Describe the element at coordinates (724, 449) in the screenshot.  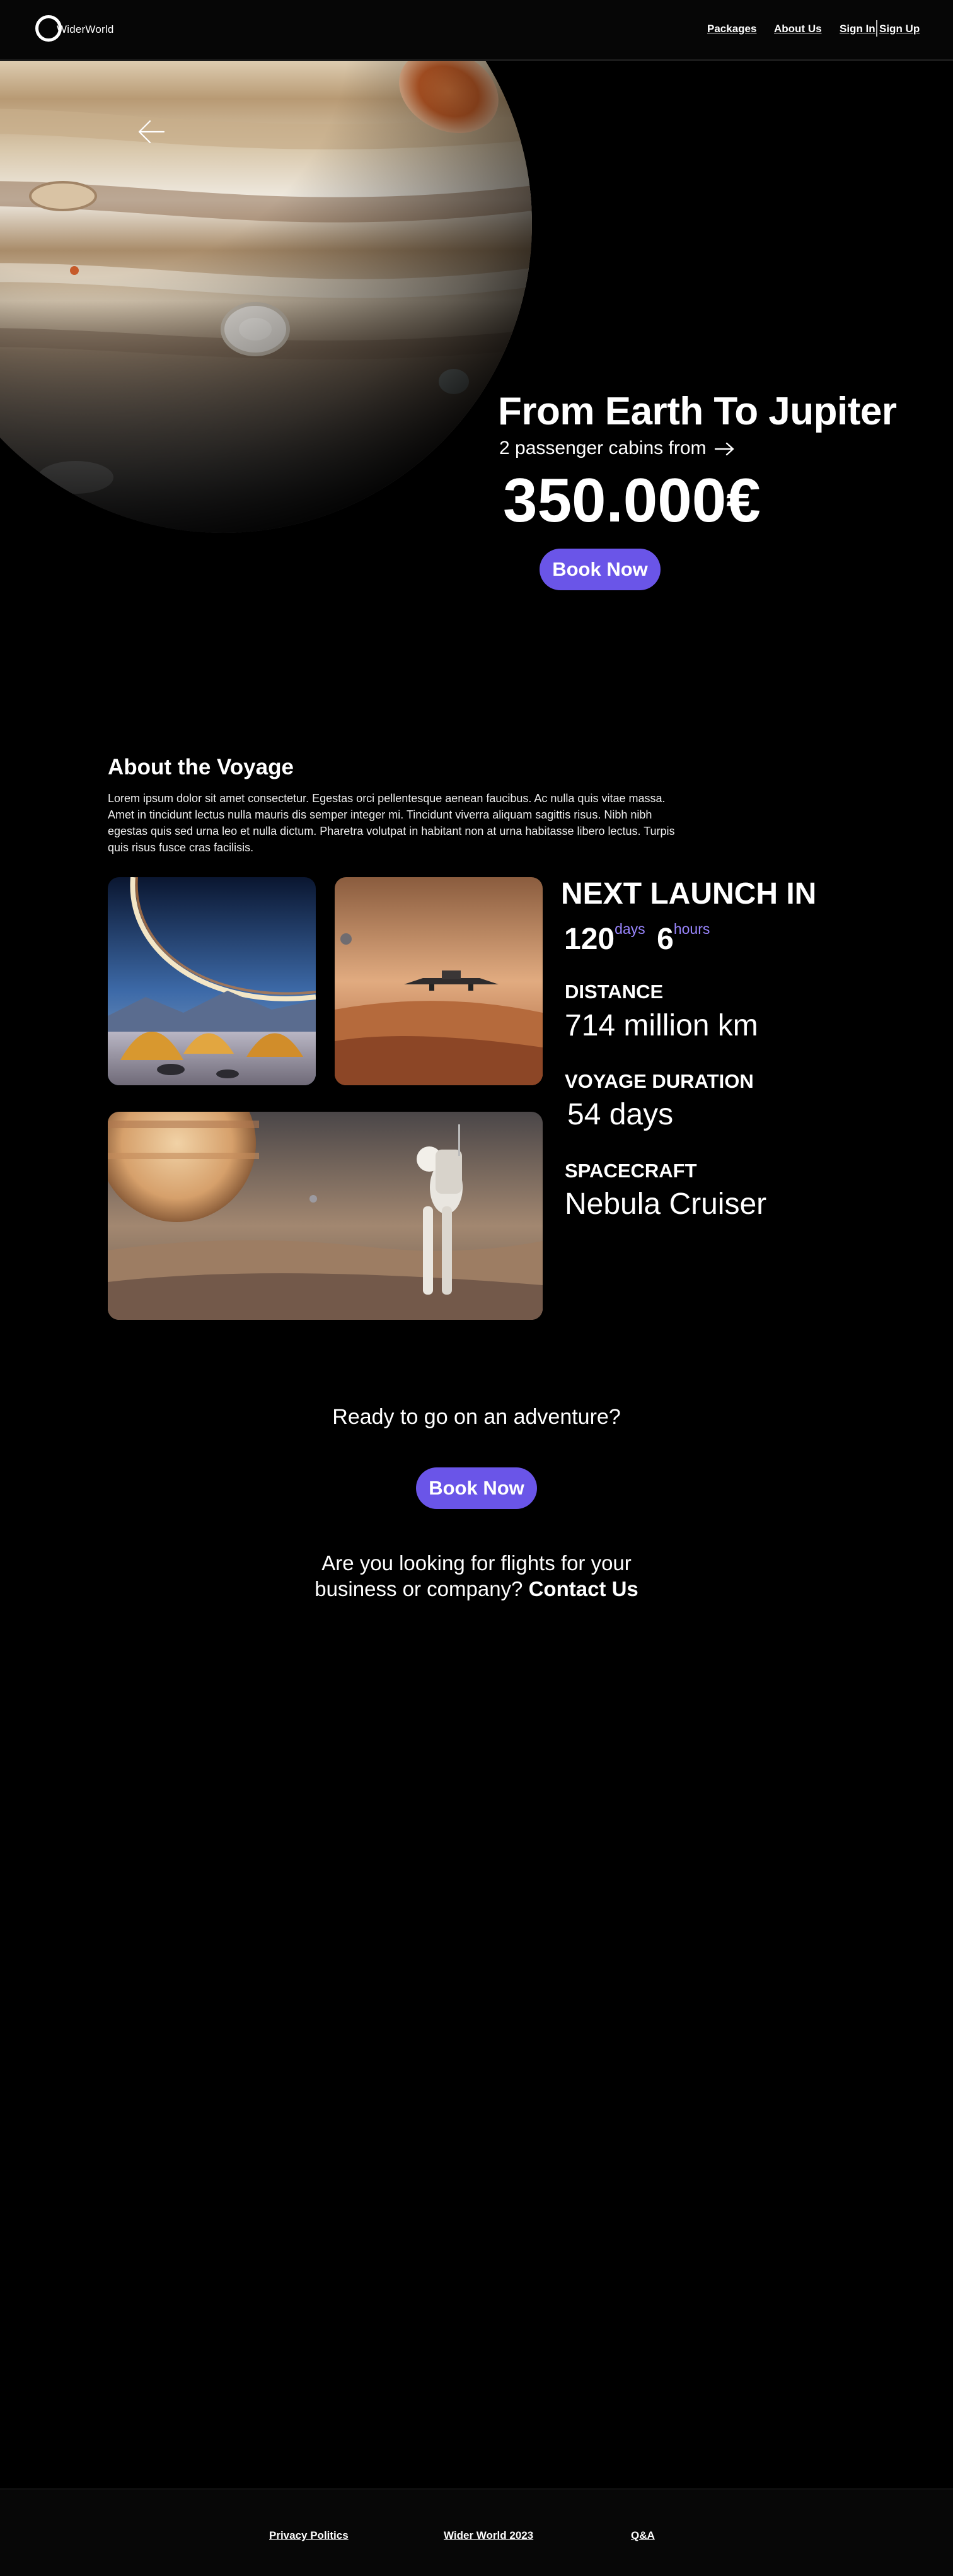
I see `arrow-right-icon` at that location.